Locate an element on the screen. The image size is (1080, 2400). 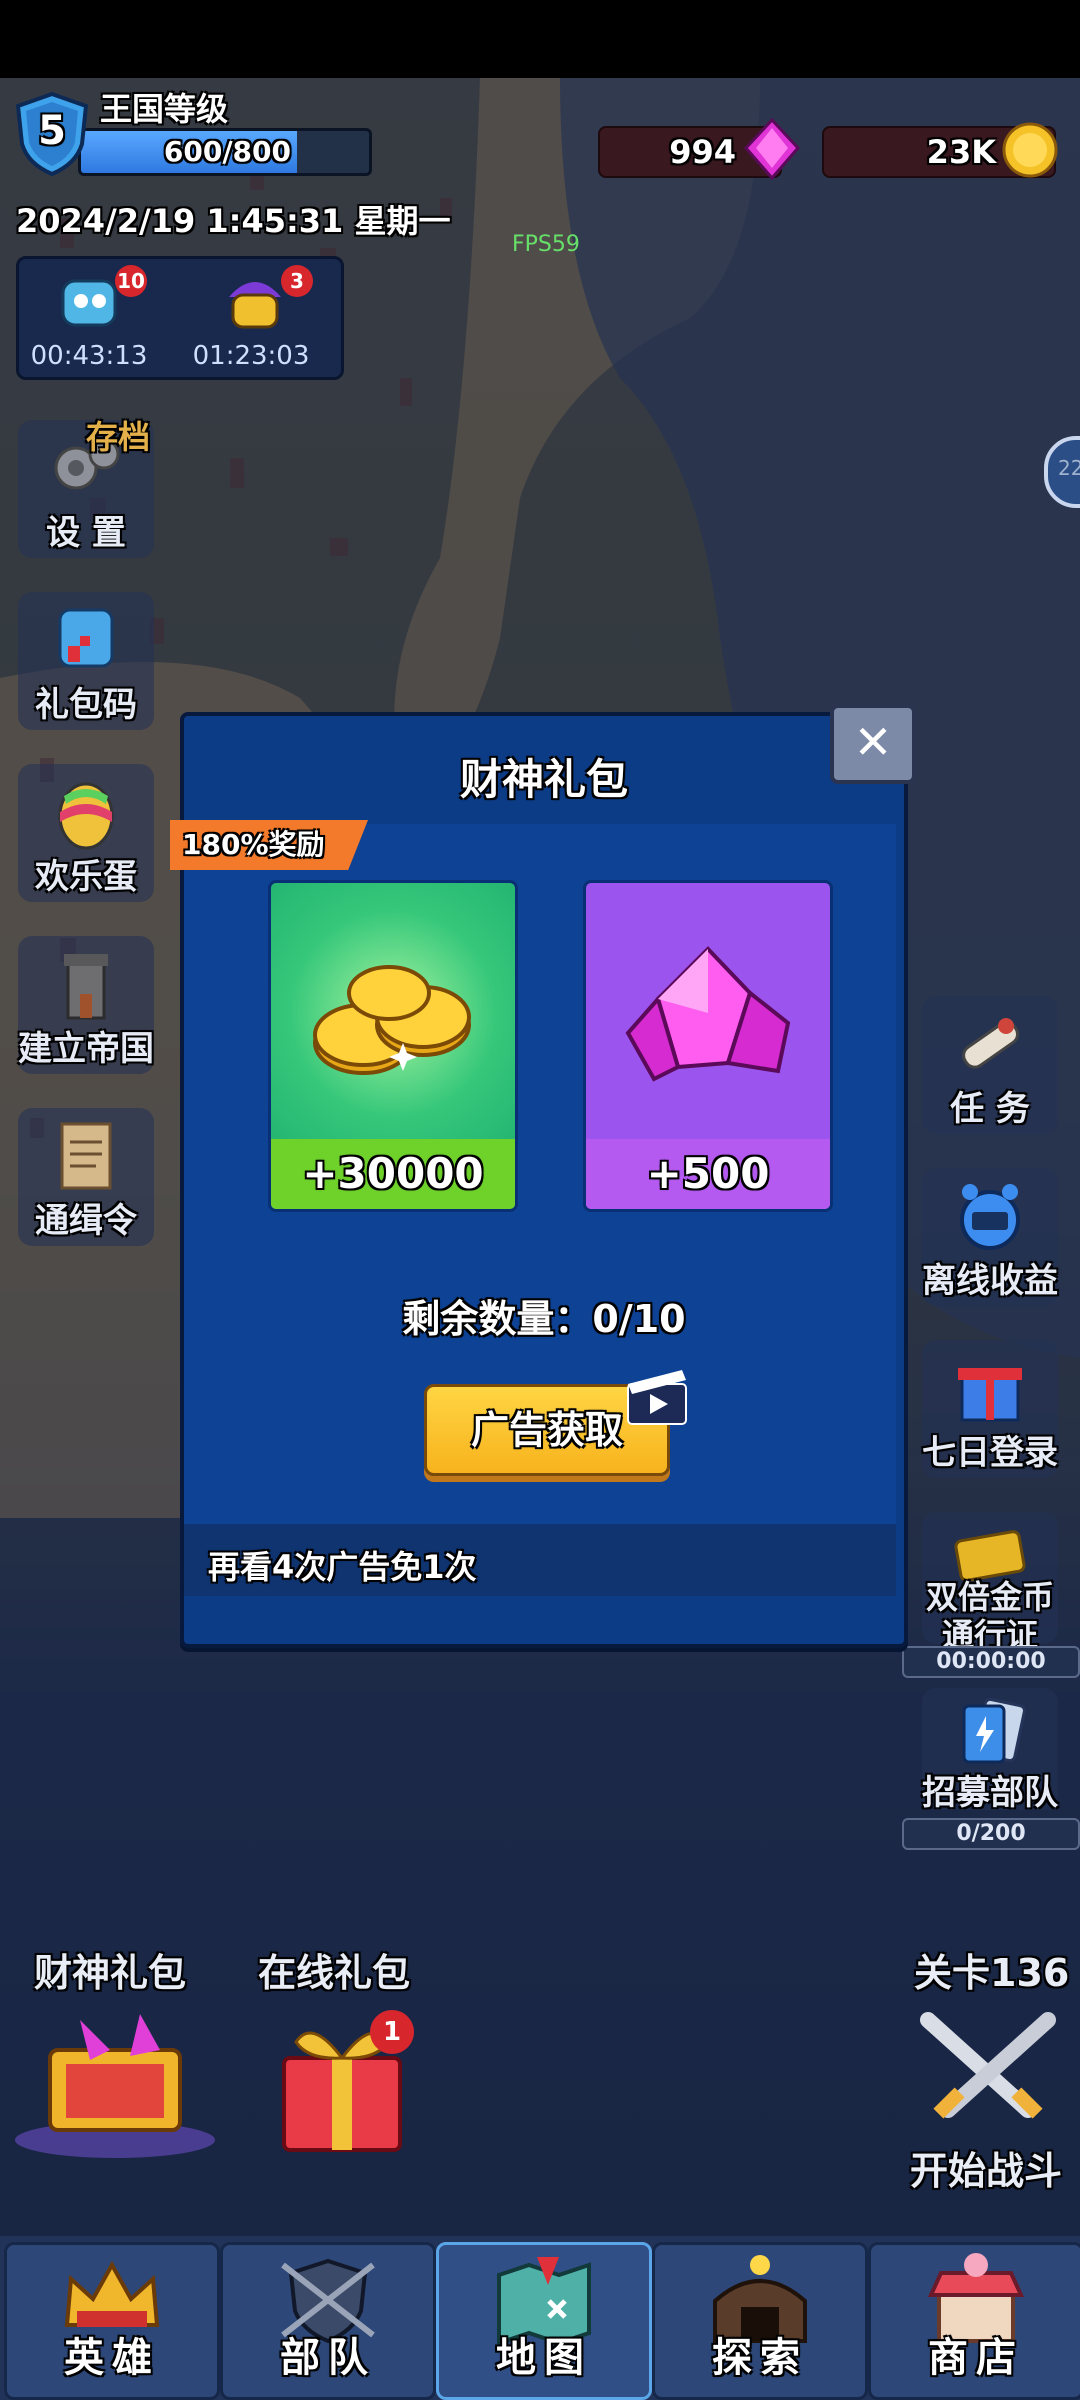
coin-value: 23K is located at coordinates (961, 152).